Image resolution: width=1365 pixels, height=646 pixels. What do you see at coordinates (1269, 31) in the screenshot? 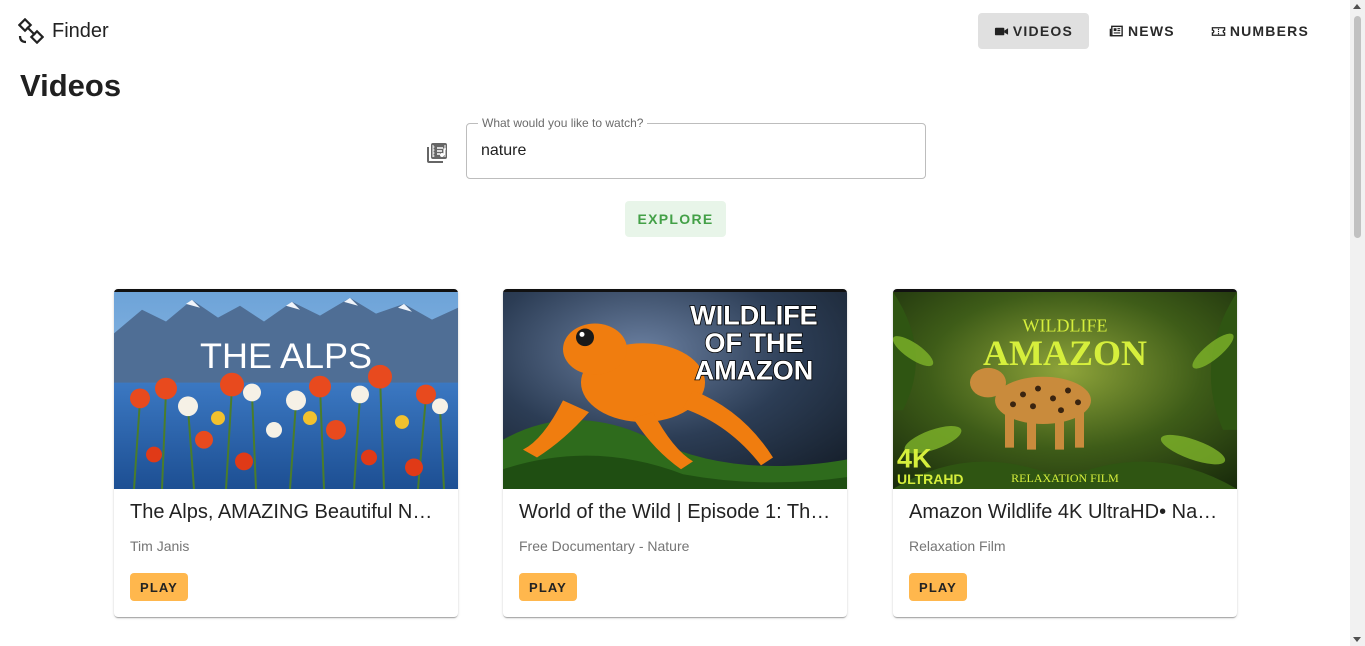
I see `nav-numbers-label: NUMBERS` at bounding box center [1269, 31].